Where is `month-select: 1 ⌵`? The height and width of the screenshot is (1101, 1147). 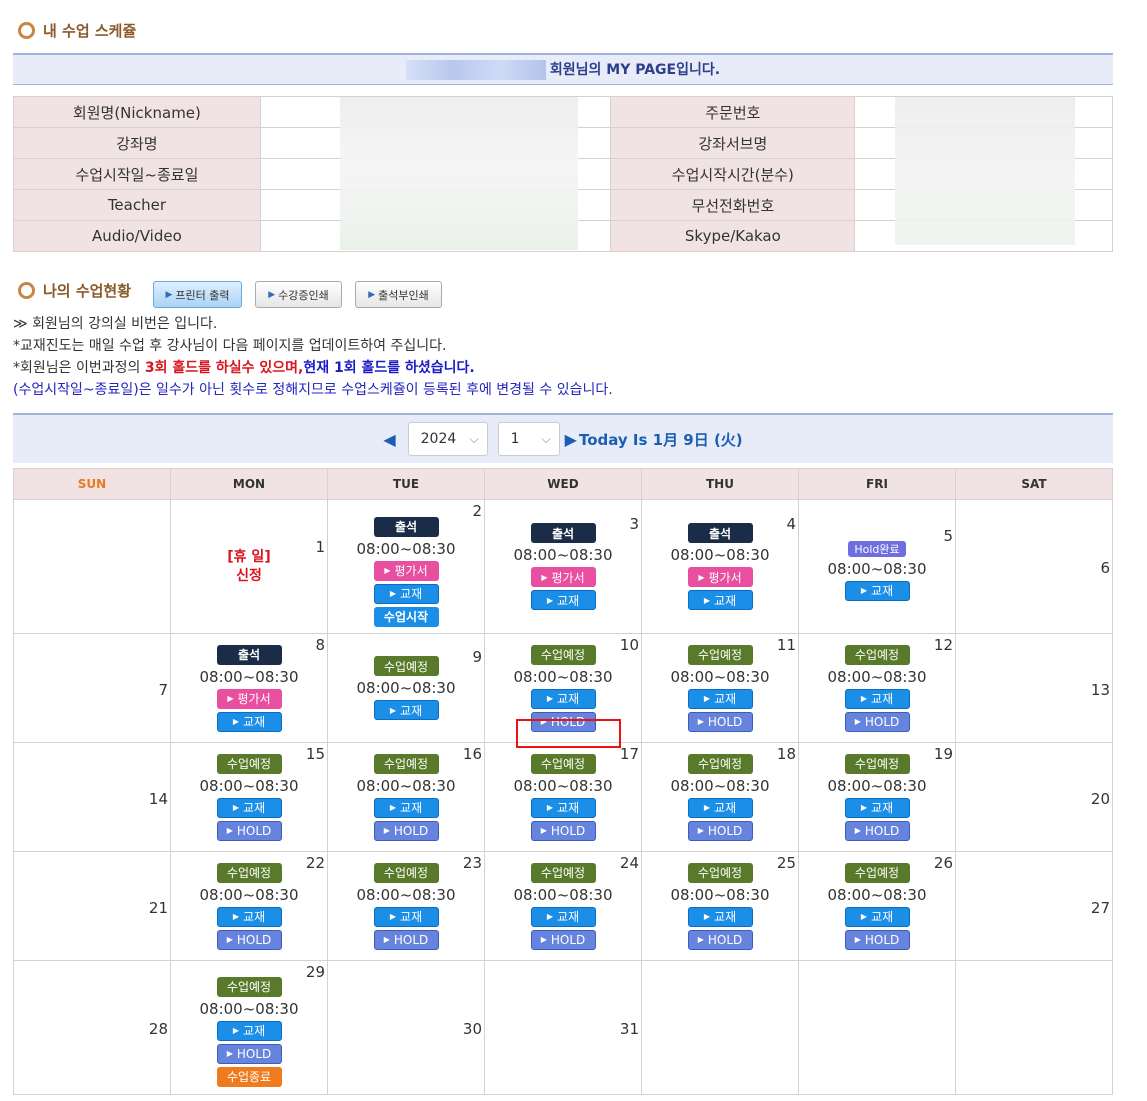
month-select: 1 ⌵ is located at coordinates (528, 439).